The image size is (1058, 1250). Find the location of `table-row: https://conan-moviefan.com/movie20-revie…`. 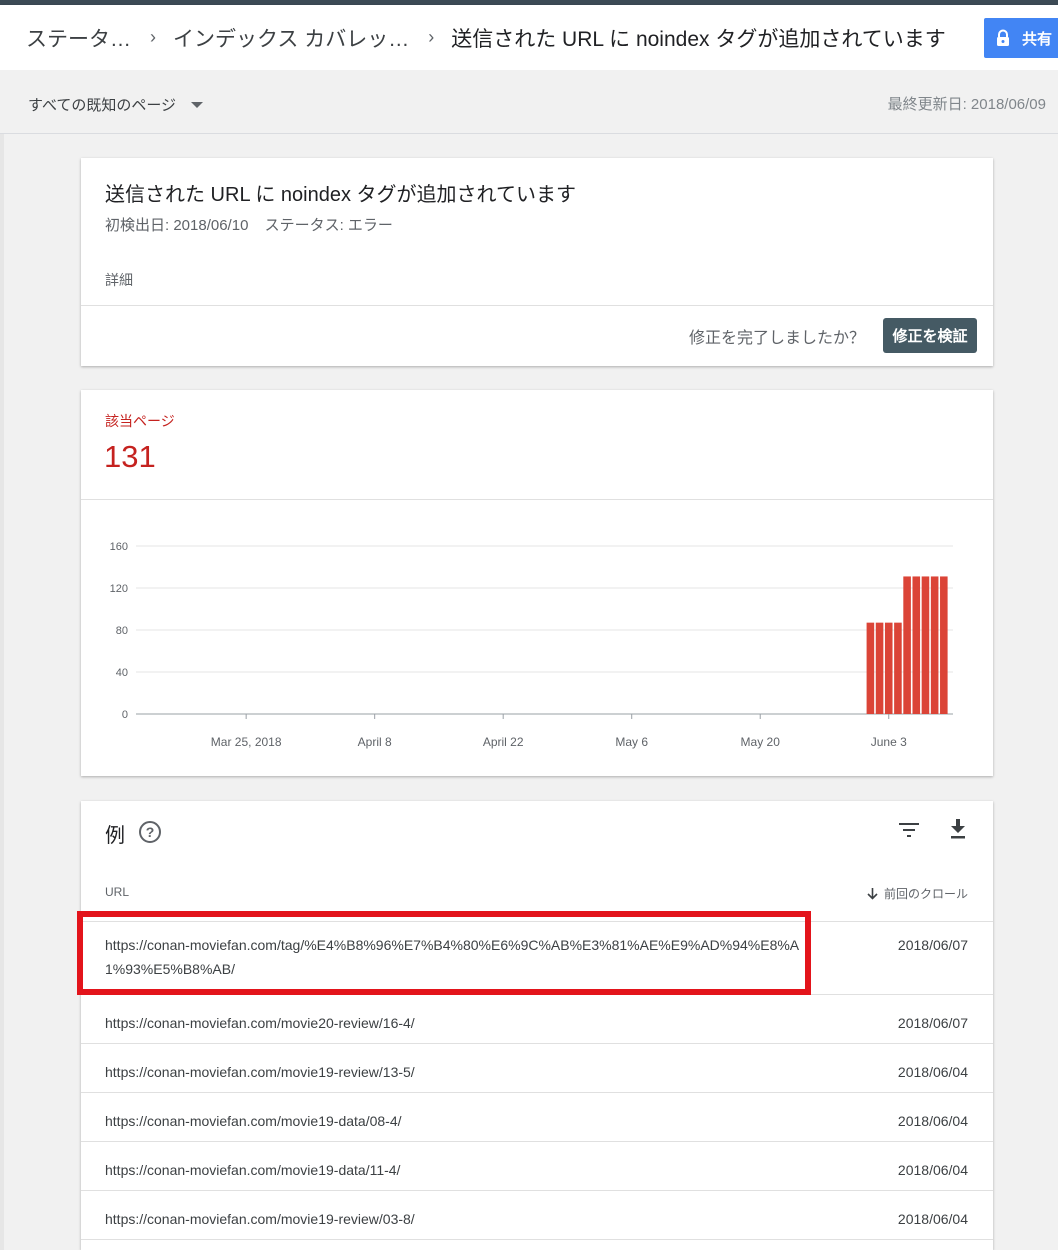

table-row: https://conan-moviefan.com/movie20-revie… is located at coordinates (537, 1018).